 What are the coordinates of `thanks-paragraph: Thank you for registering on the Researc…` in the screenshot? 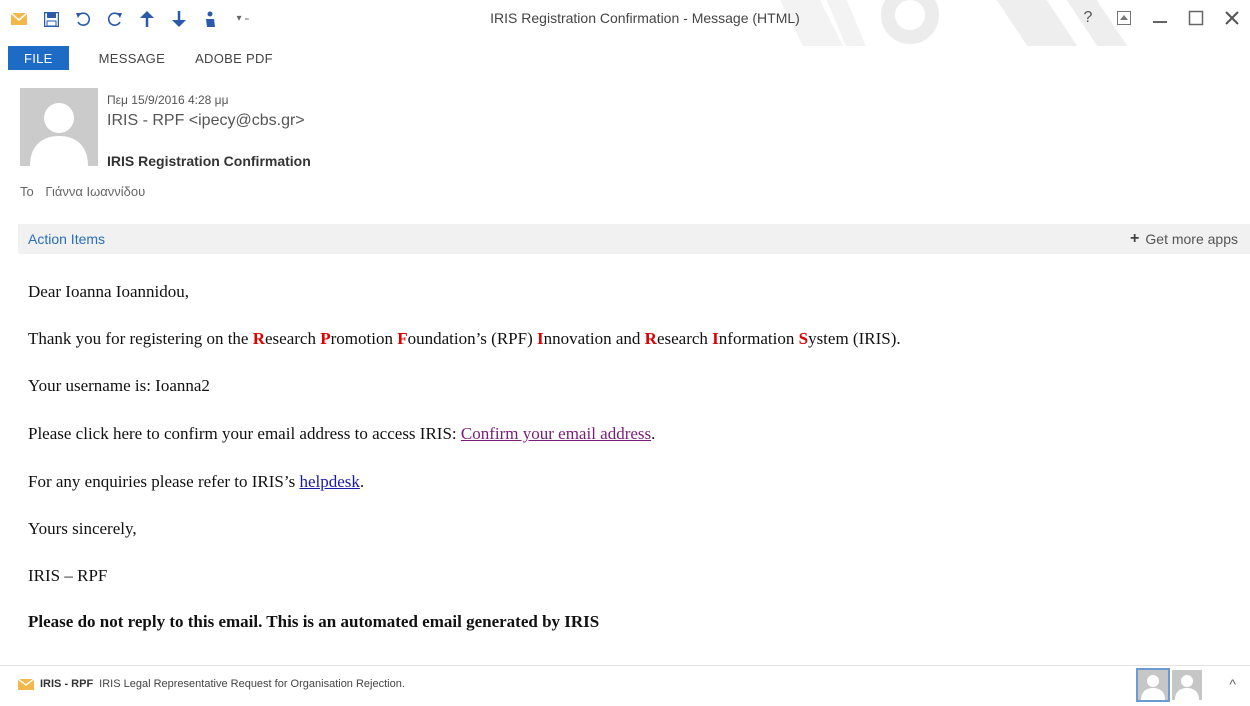 It's located at (464, 339).